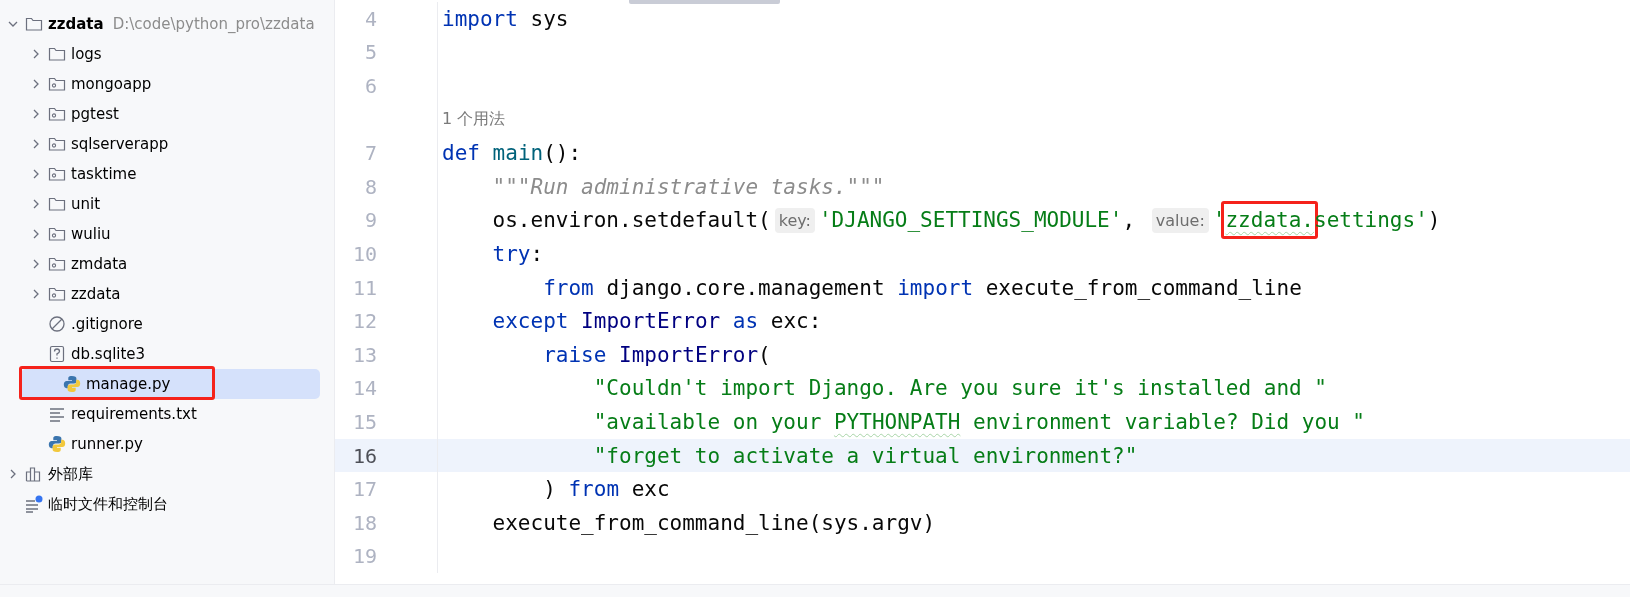 This screenshot has width=1630, height=597. Describe the element at coordinates (95, 114) in the screenshot. I see `file-name: pgtest` at that location.